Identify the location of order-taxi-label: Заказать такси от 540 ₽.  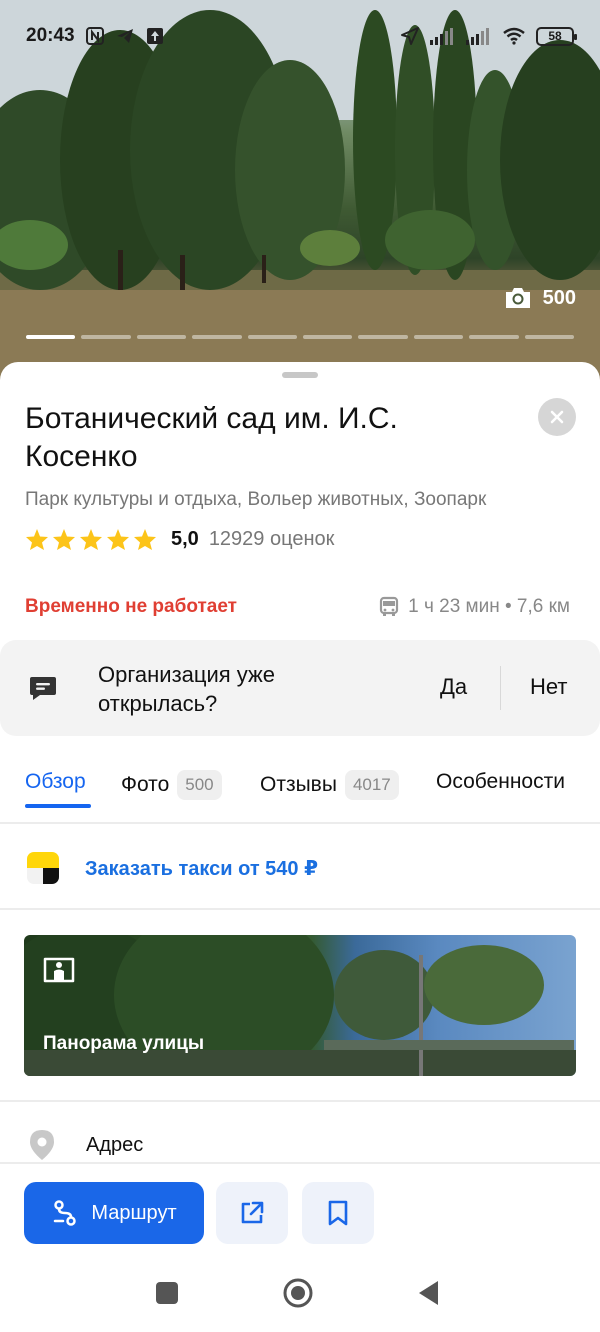
(202, 869).